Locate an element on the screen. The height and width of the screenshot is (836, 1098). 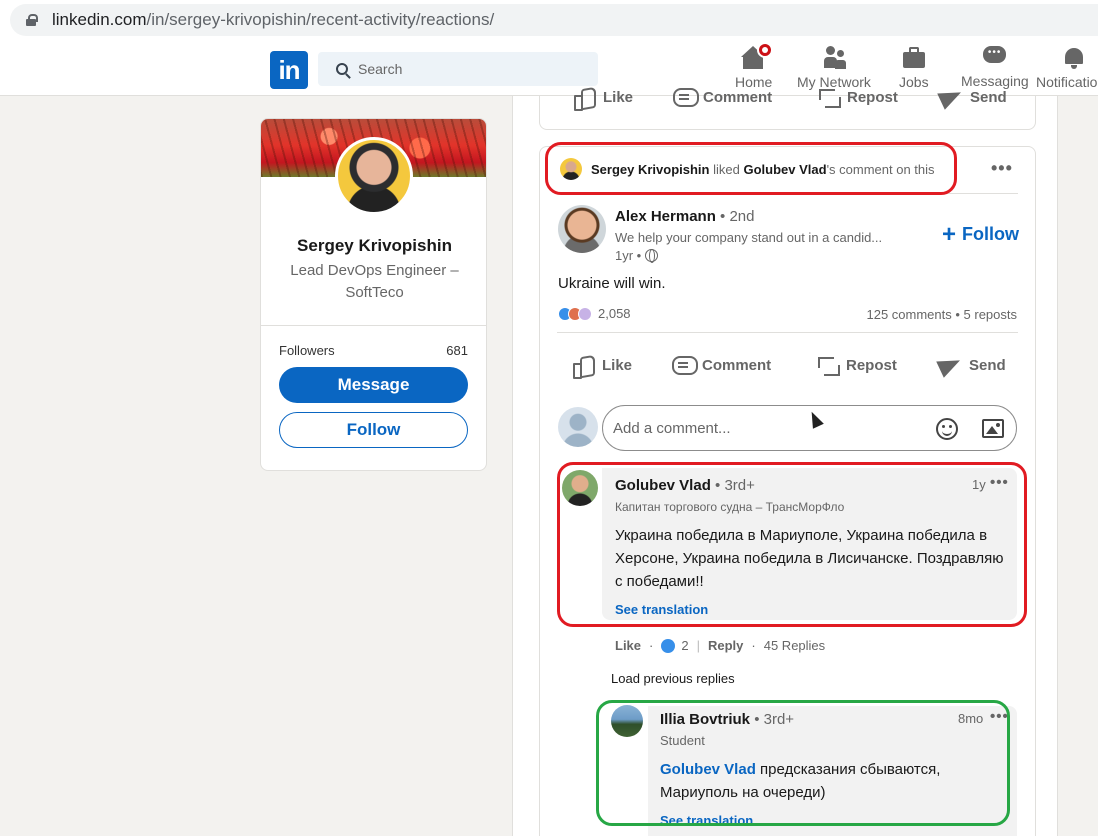
home-icon is located at coordinates (756, 56).